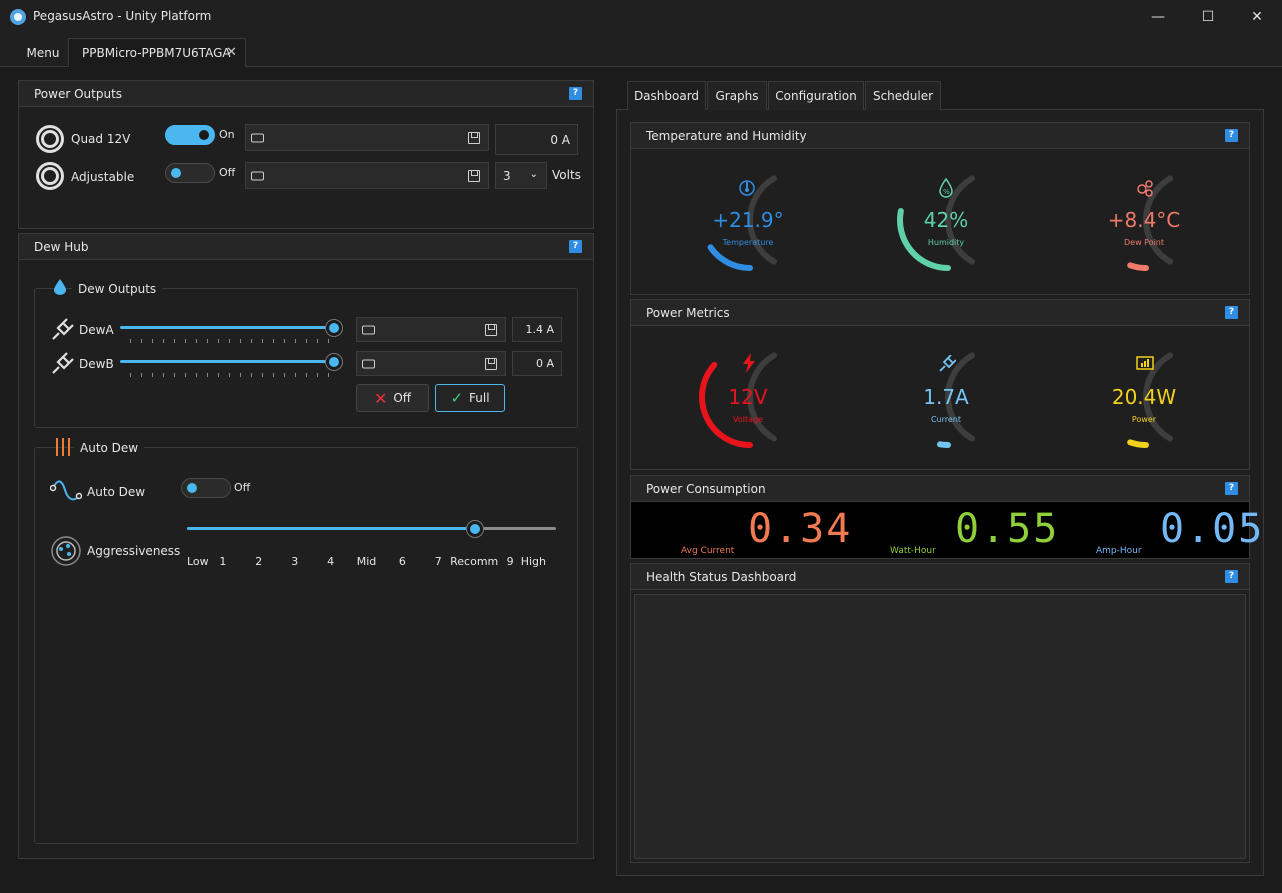  What do you see at coordinates (1007, 529) in the screenshot?
I see `watt-hour-readout: 0.55` at bounding box center [1007, 529].